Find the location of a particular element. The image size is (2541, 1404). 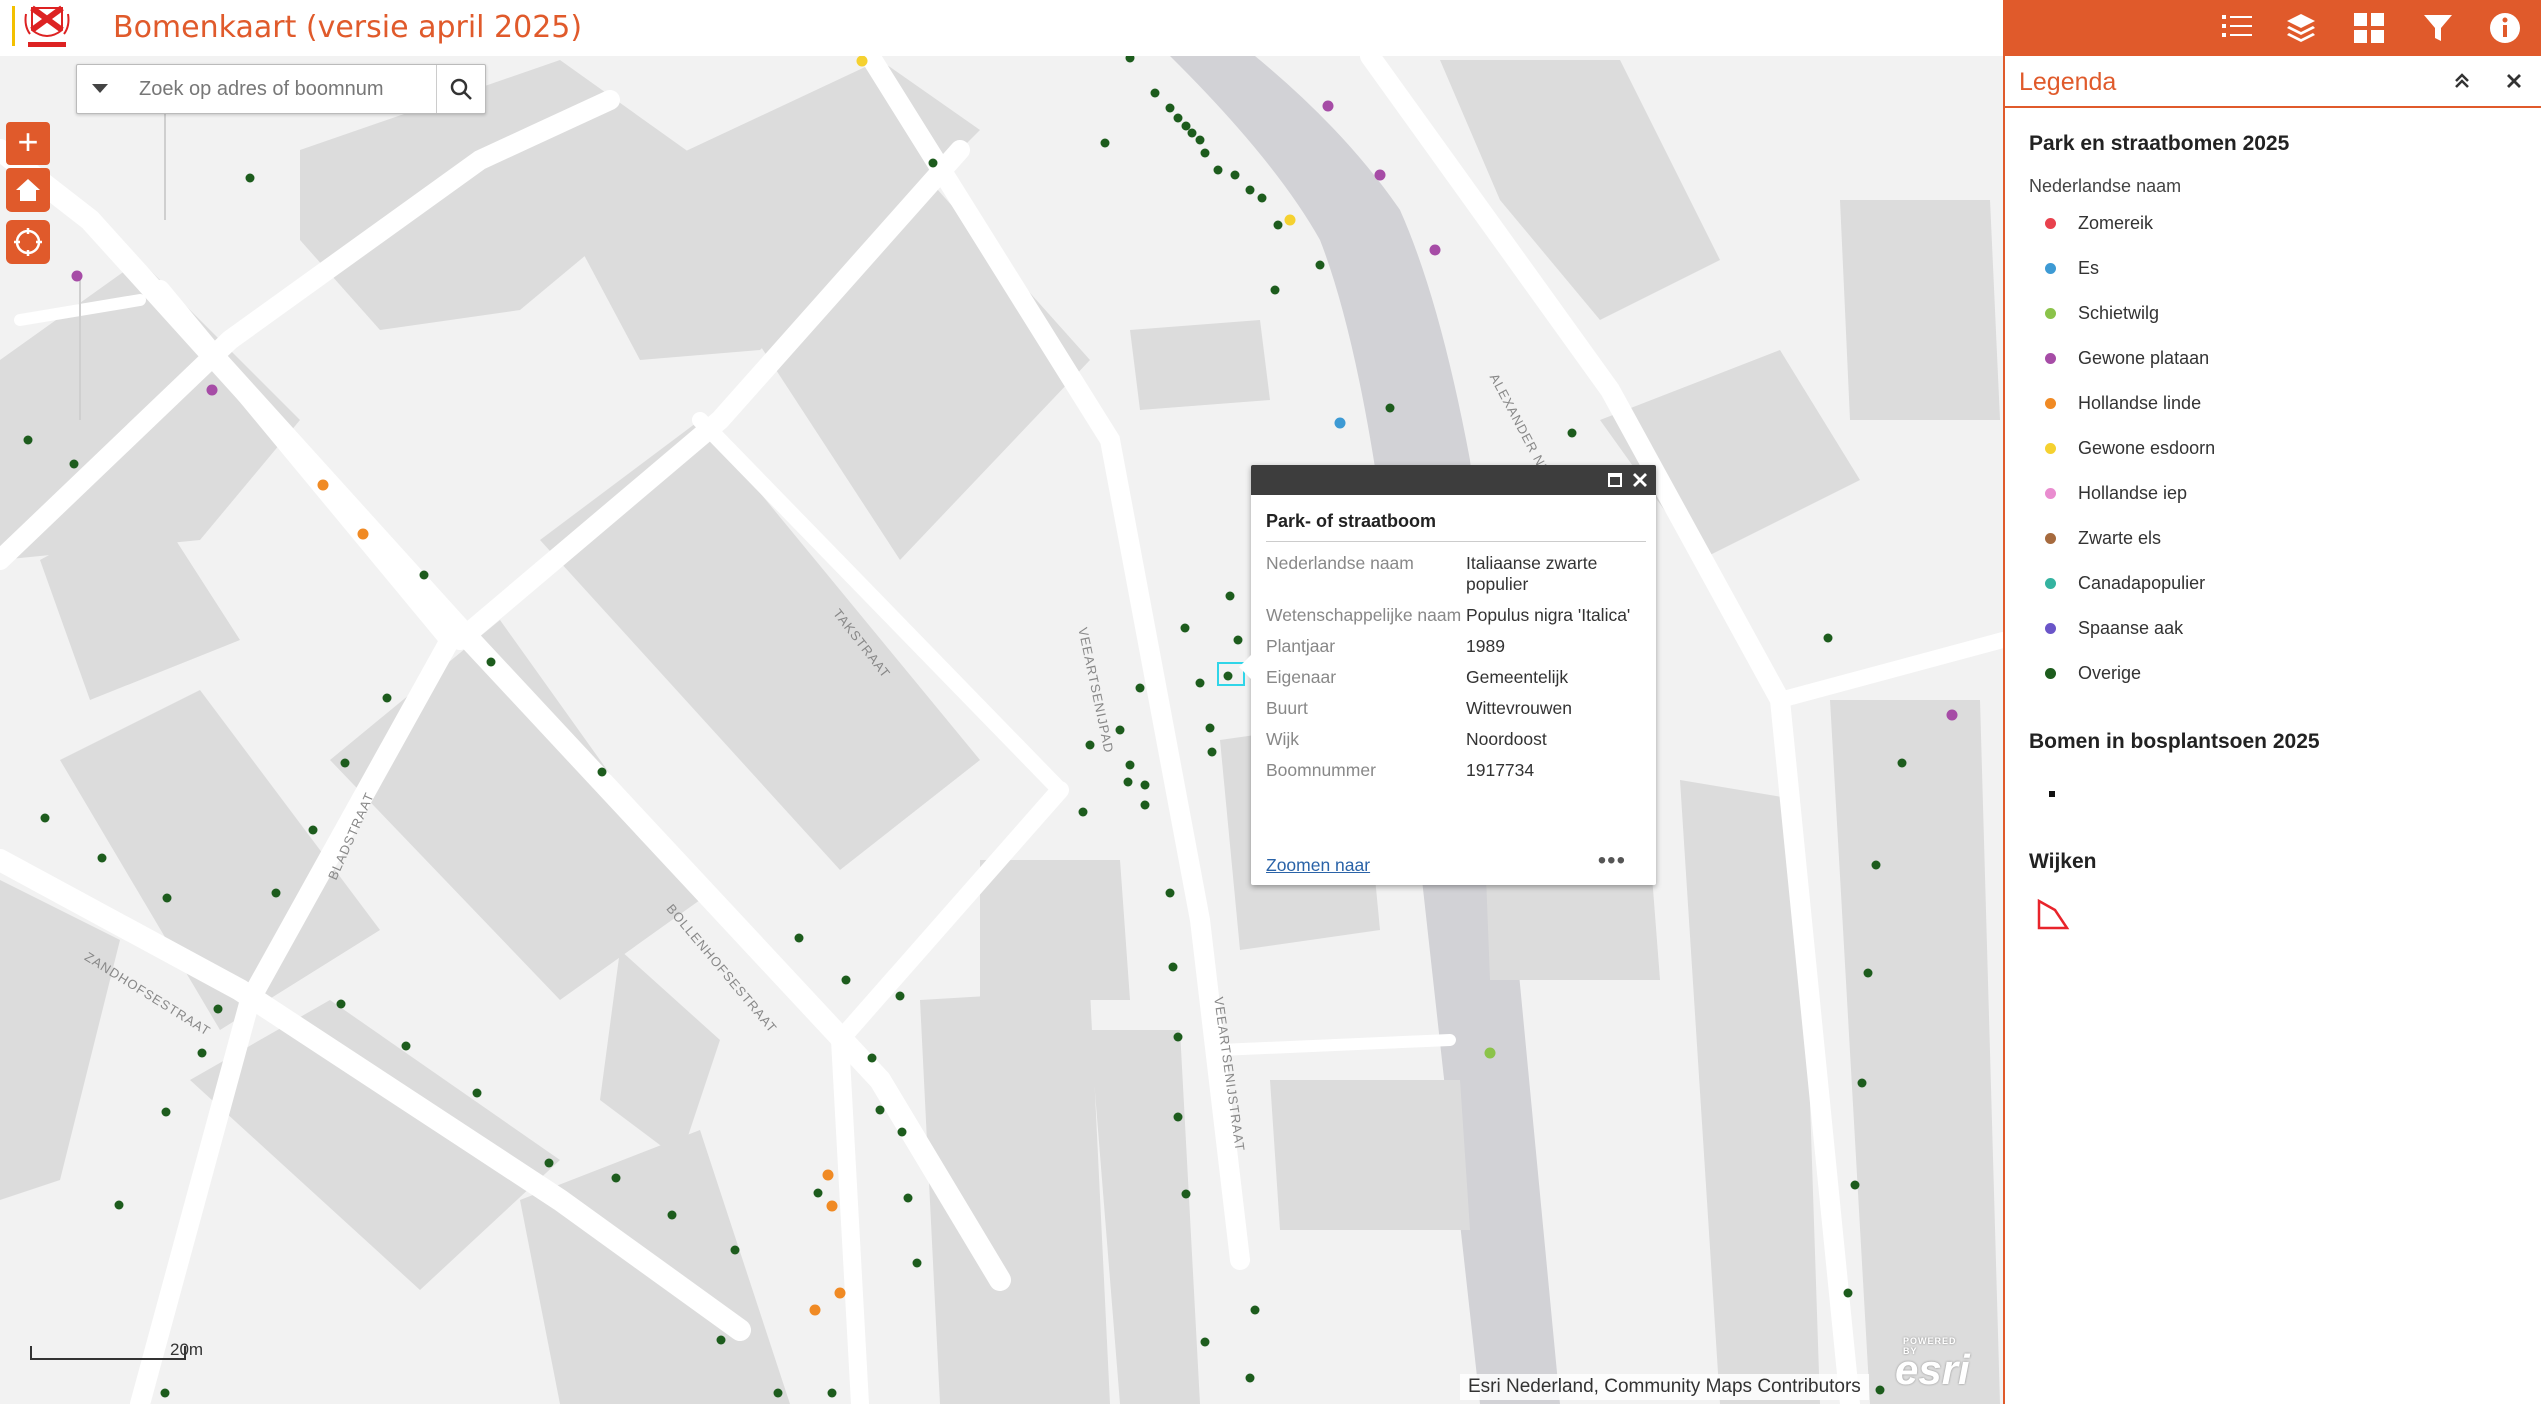

list-icon is located at coordinates (2237, 28).